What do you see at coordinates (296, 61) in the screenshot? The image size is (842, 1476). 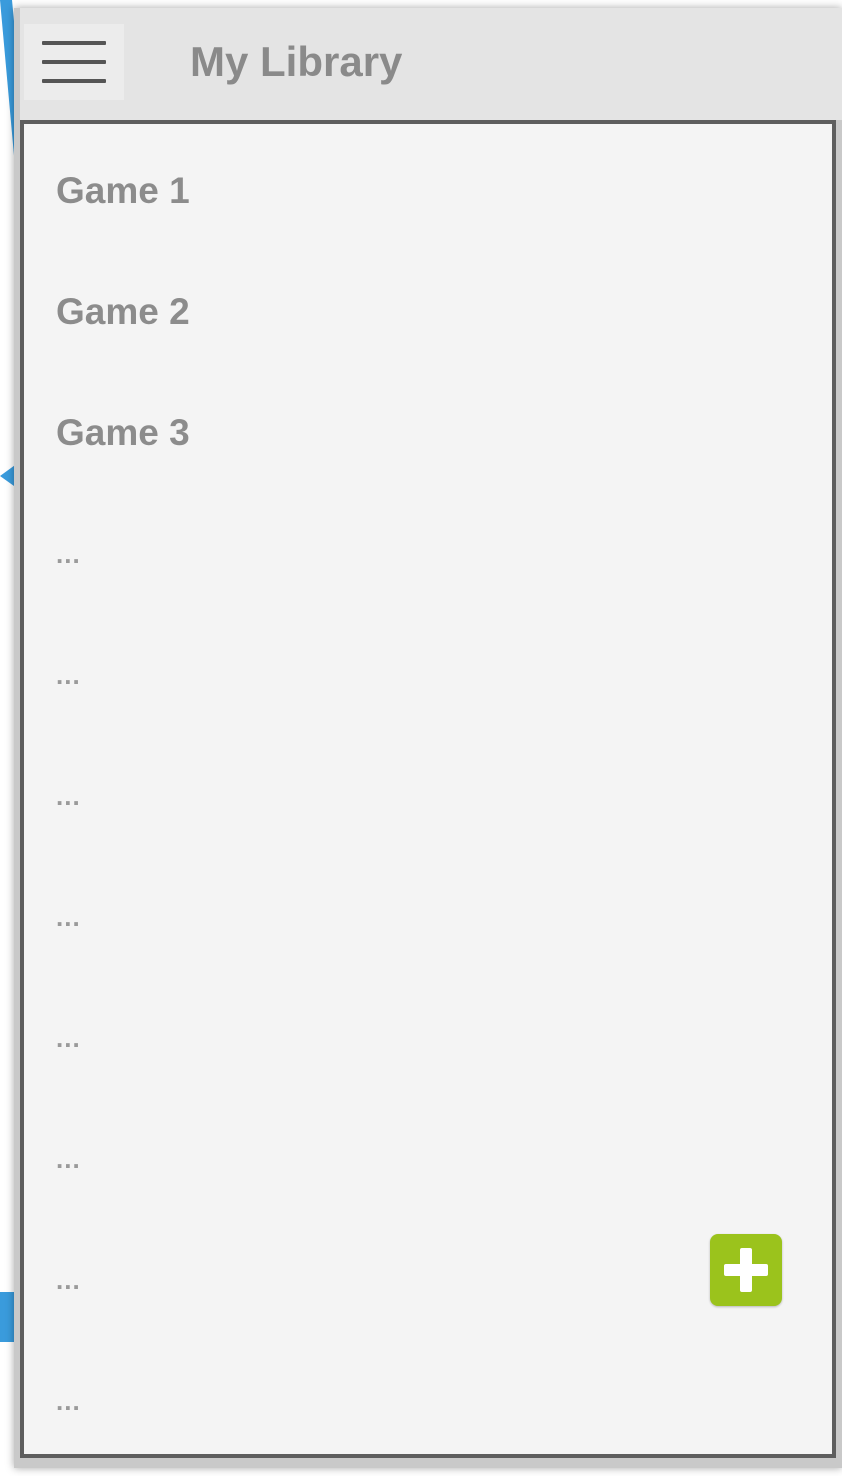 I see `page-title: My Library` at bounding box center [296, 61].